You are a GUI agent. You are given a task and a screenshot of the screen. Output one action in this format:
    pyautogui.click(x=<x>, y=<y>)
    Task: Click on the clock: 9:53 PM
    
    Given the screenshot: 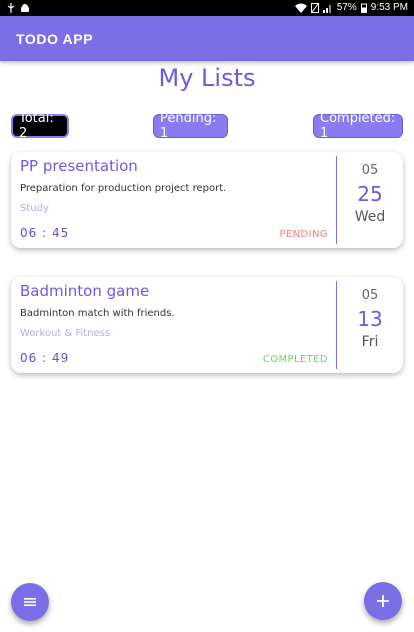 What is the action you would take?
    pyautogui.click(x=389, y=7)
    